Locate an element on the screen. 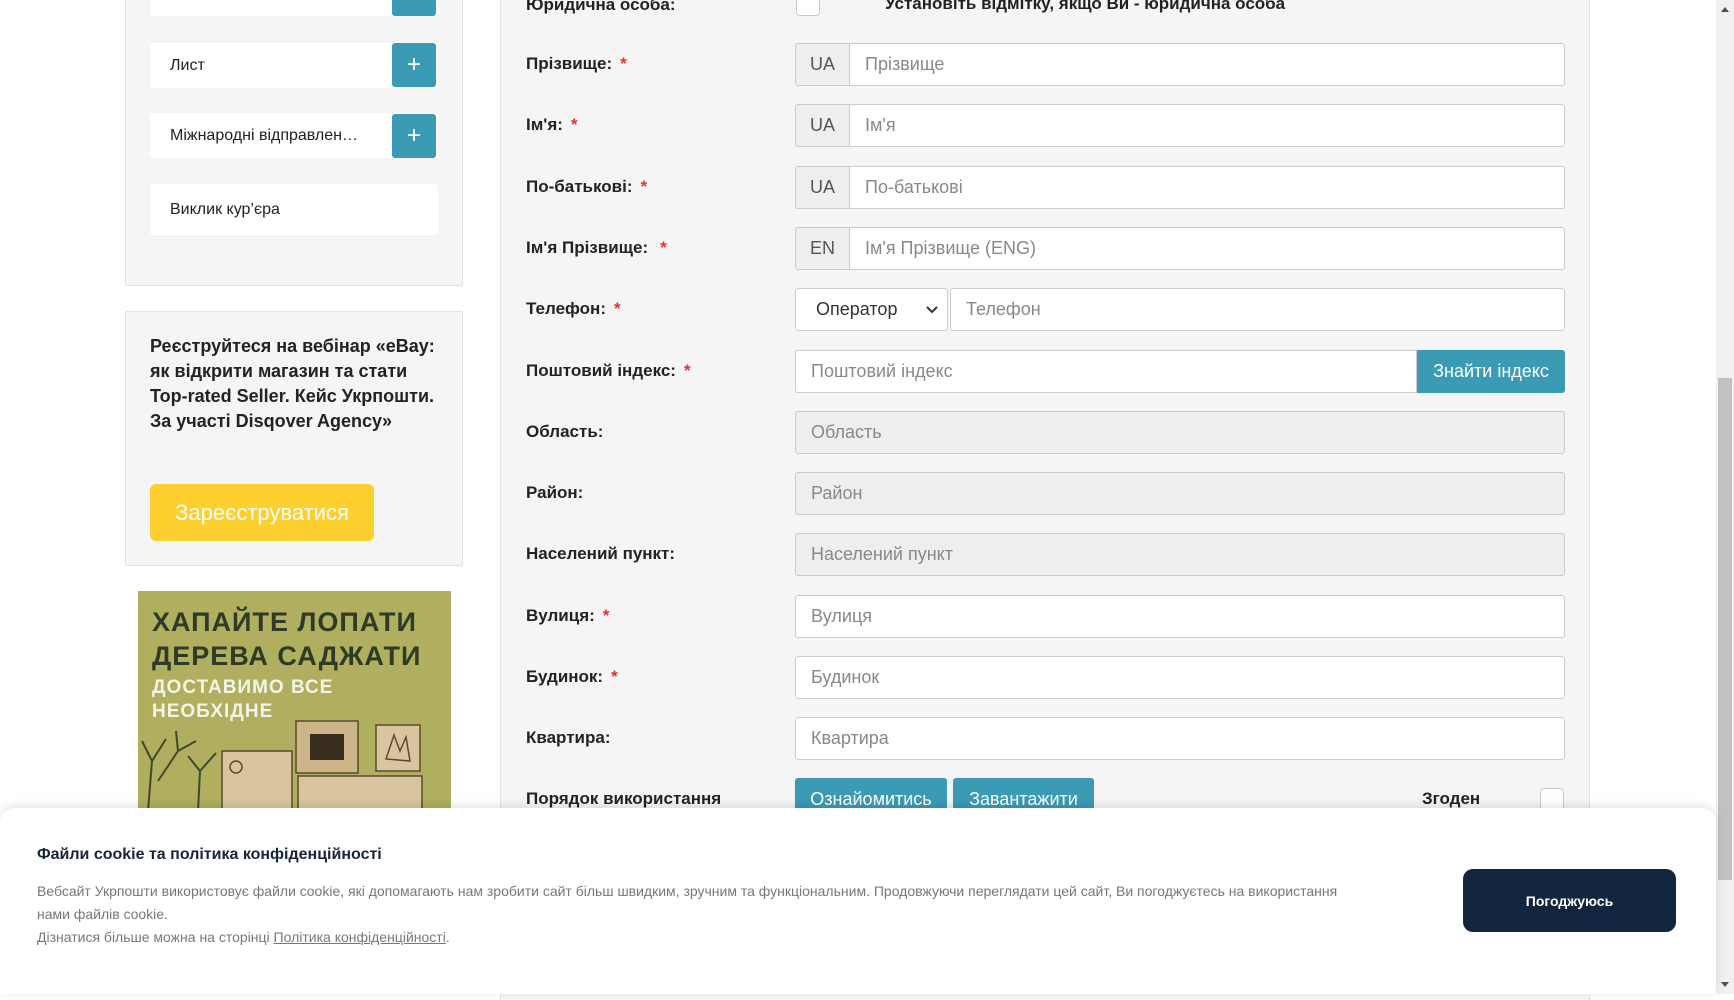 The height and width of the screenshot is (1000, 1734). privacy-policy-link: Політика конфіденційності is located at coordinates (360, 937).